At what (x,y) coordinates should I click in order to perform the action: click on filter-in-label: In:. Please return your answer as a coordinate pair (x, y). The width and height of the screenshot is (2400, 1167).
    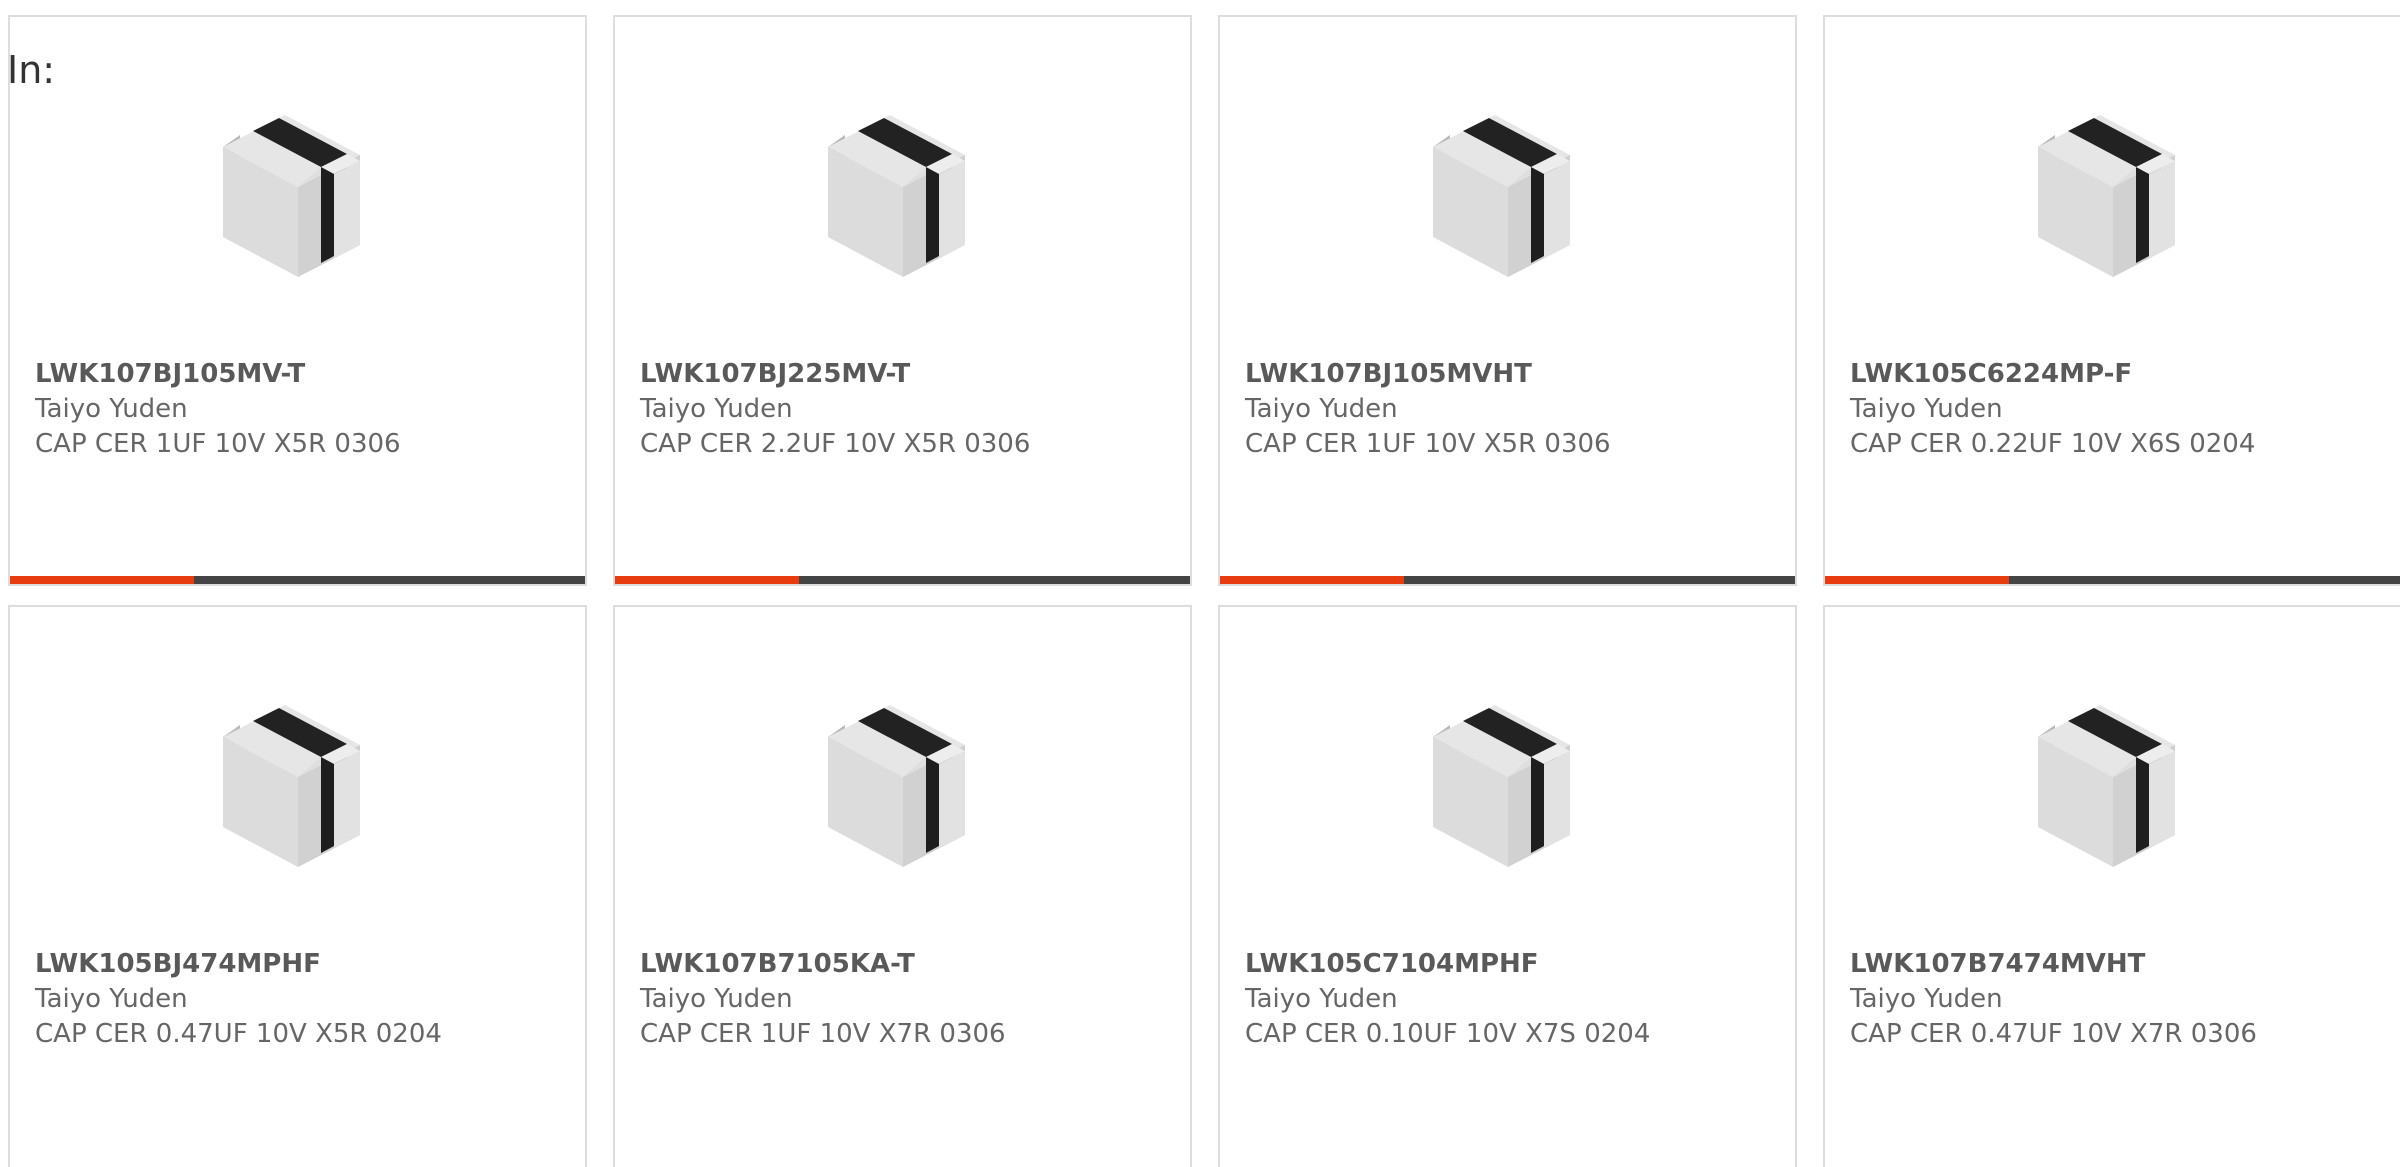
    Looking at the image, I should click on (31, 70).